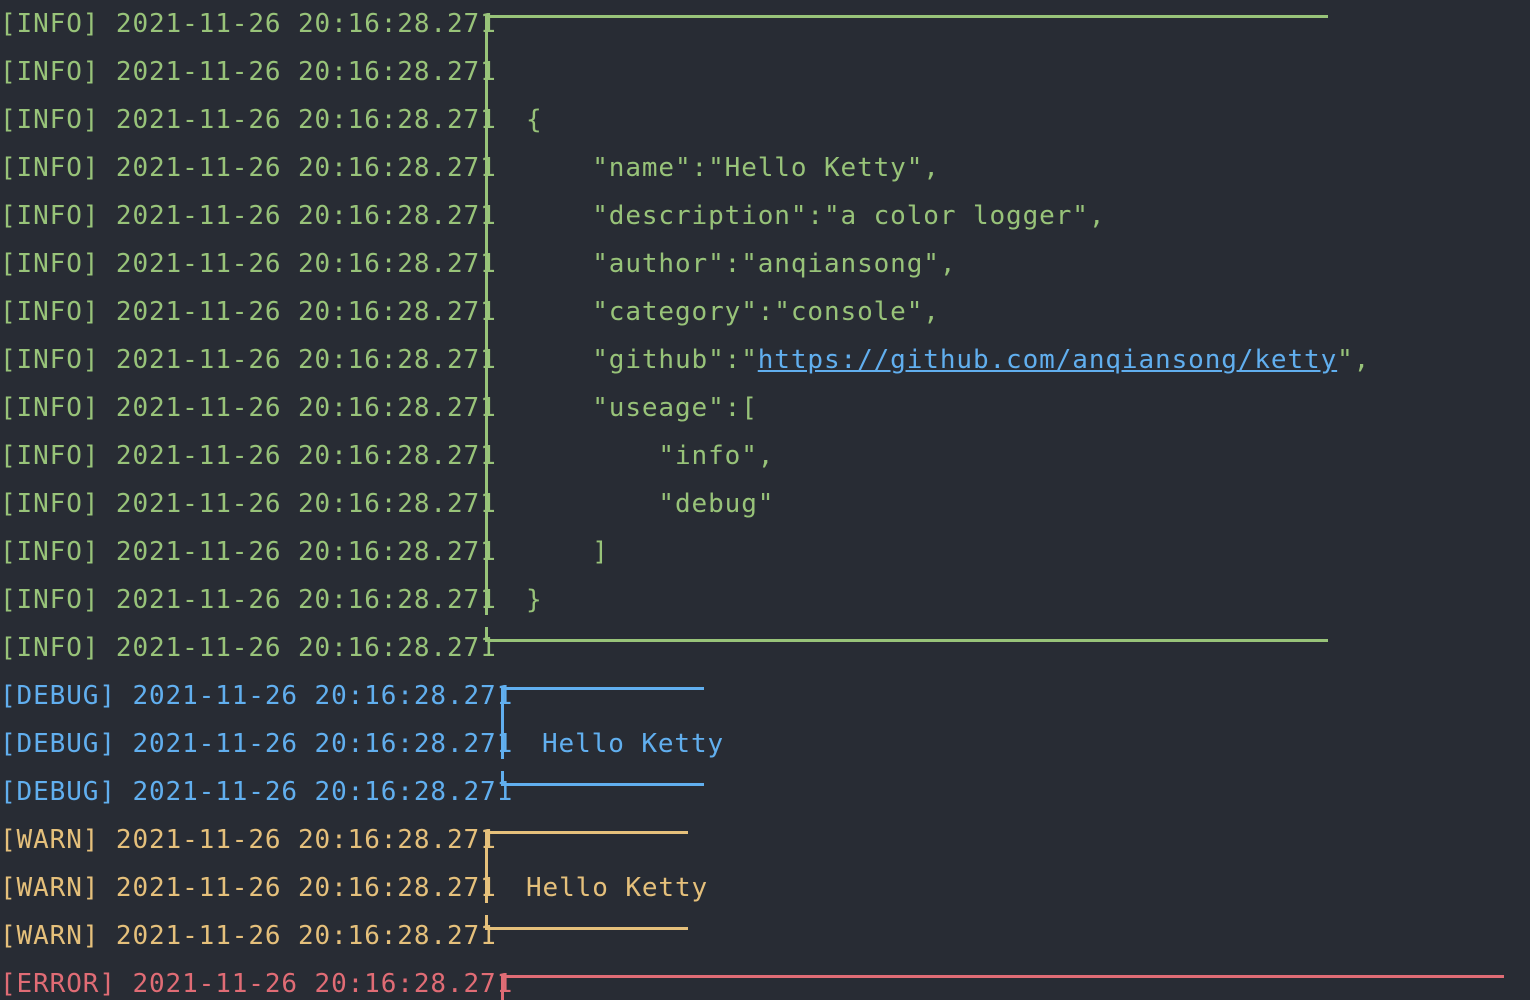 This screenshot has width=1530, height=1000. What do you see at coordinates (602, 778) in the screenshot?
I see `debug-box-bottom-border` at bounding box center [602, 778].